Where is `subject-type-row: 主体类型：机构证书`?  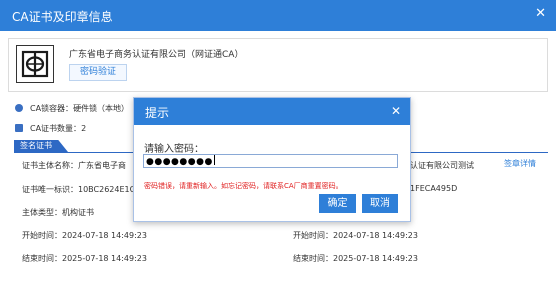 subject-type-row: 主体类型：机构证书 is located at coordinates (58, 212).